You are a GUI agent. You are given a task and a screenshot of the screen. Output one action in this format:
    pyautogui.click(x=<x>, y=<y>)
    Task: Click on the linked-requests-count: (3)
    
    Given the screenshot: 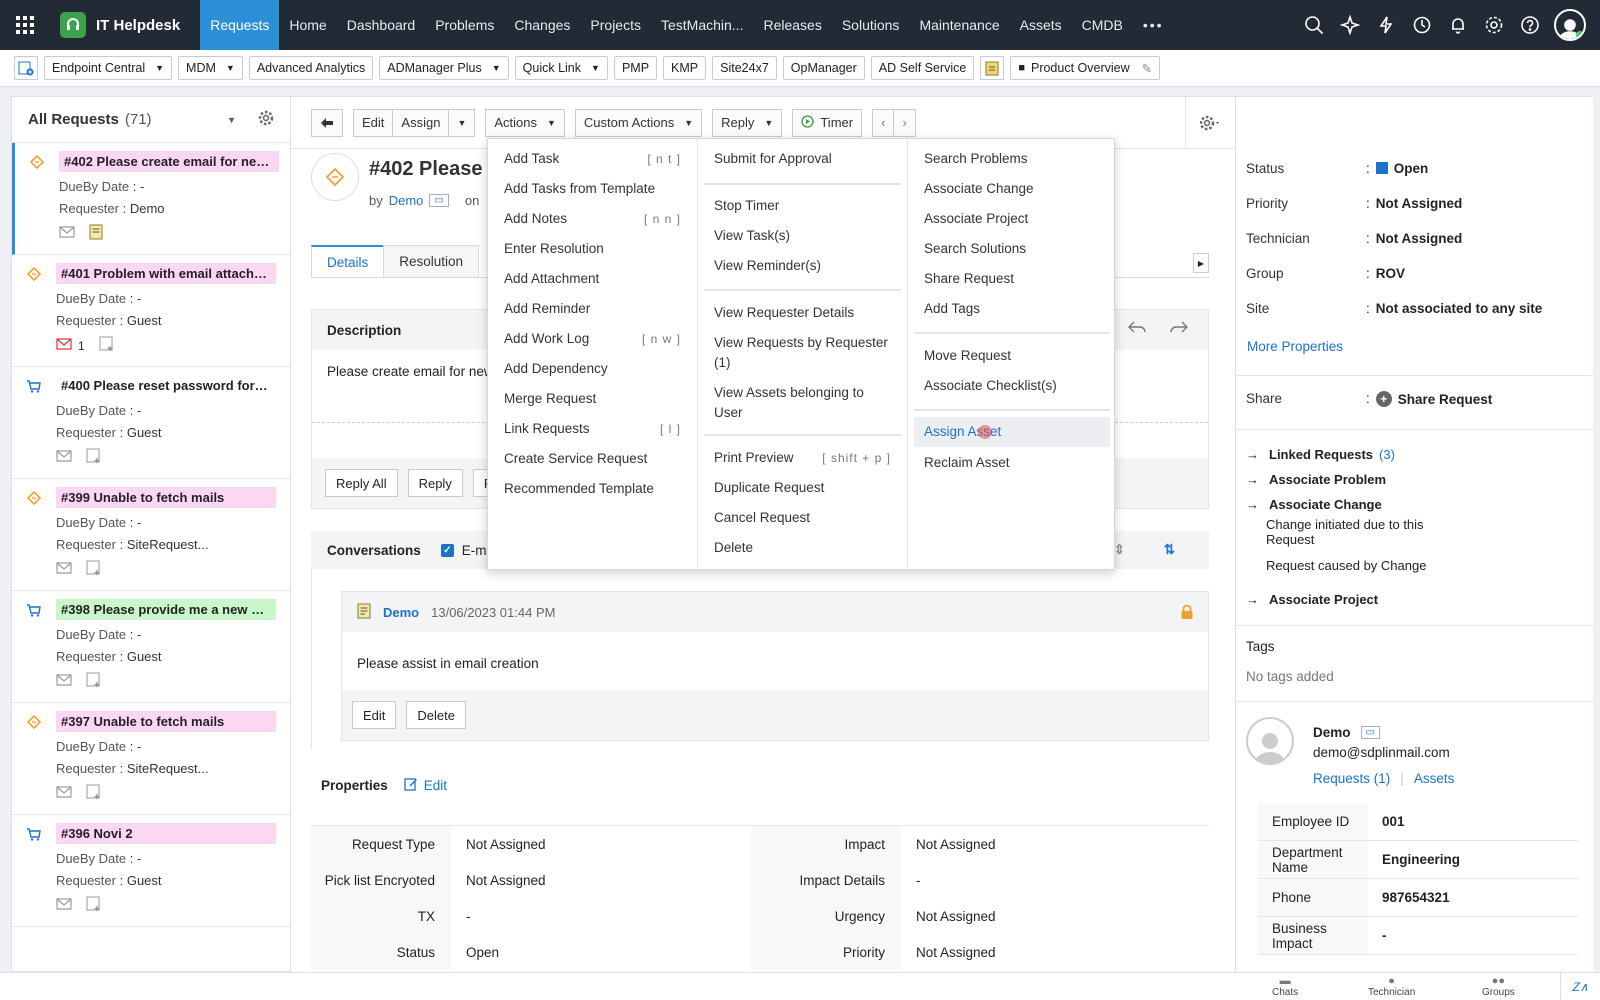 What is the action you would take?
    pyautogui.click(x=1387, y=454)
    